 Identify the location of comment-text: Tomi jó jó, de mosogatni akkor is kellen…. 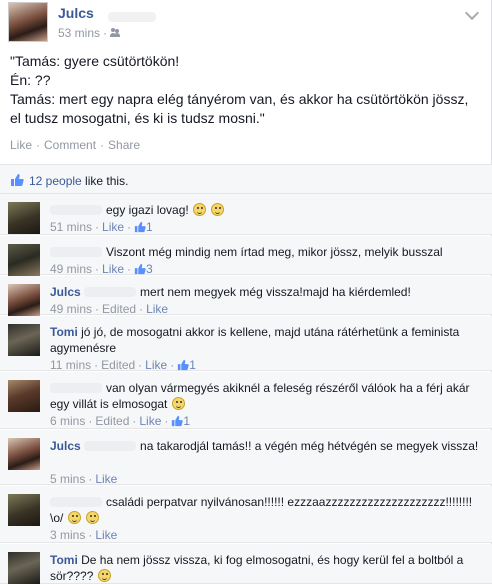
(265, 340).